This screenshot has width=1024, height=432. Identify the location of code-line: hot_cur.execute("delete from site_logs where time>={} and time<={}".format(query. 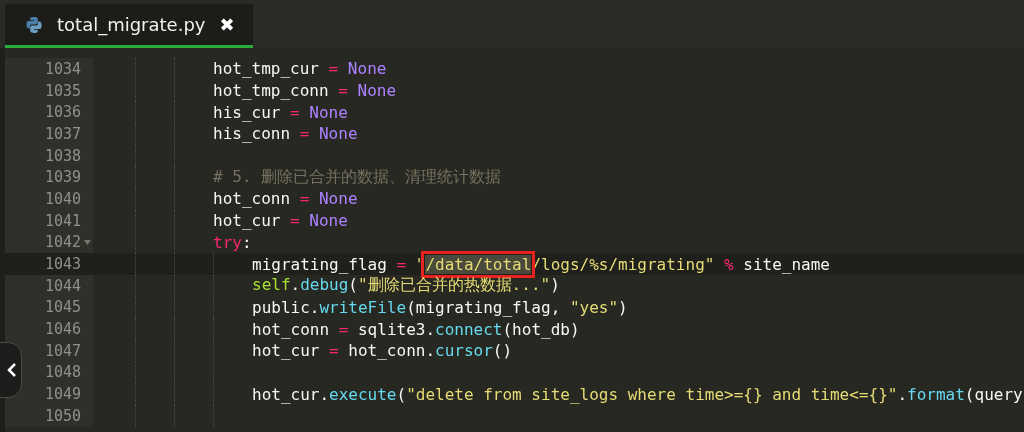
(637, 394).